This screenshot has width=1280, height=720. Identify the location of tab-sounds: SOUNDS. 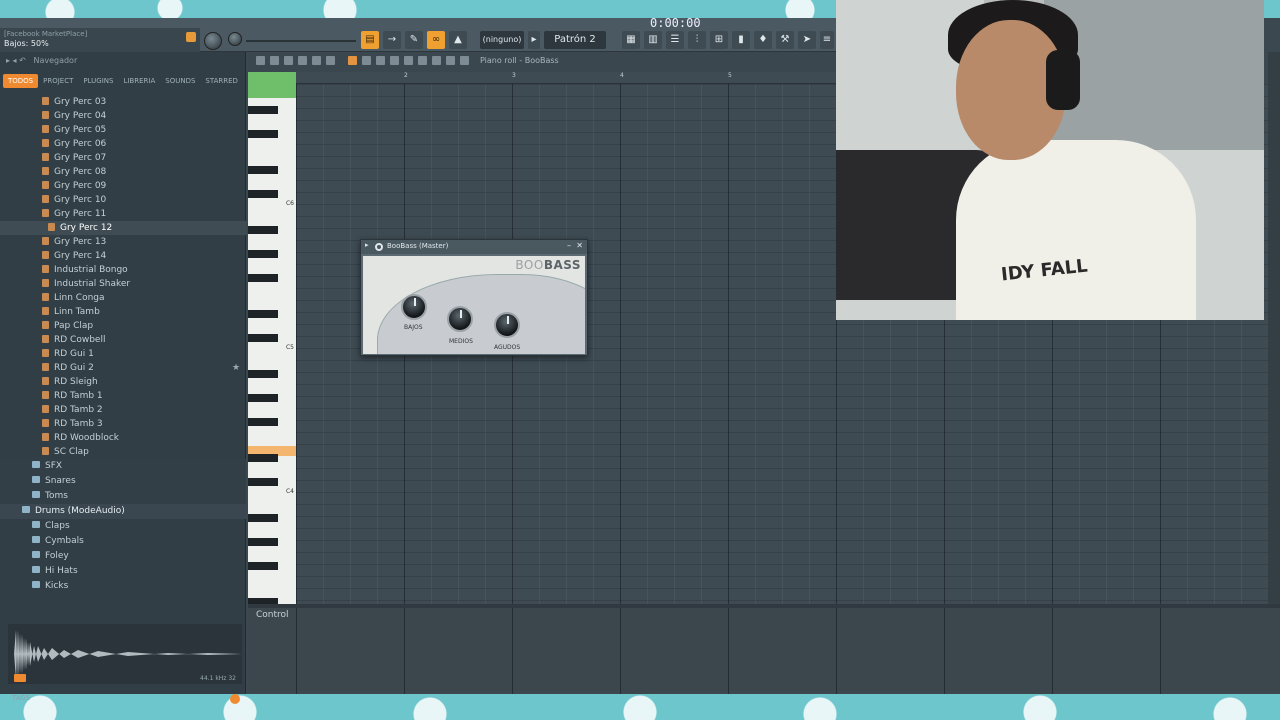
(180, 81).